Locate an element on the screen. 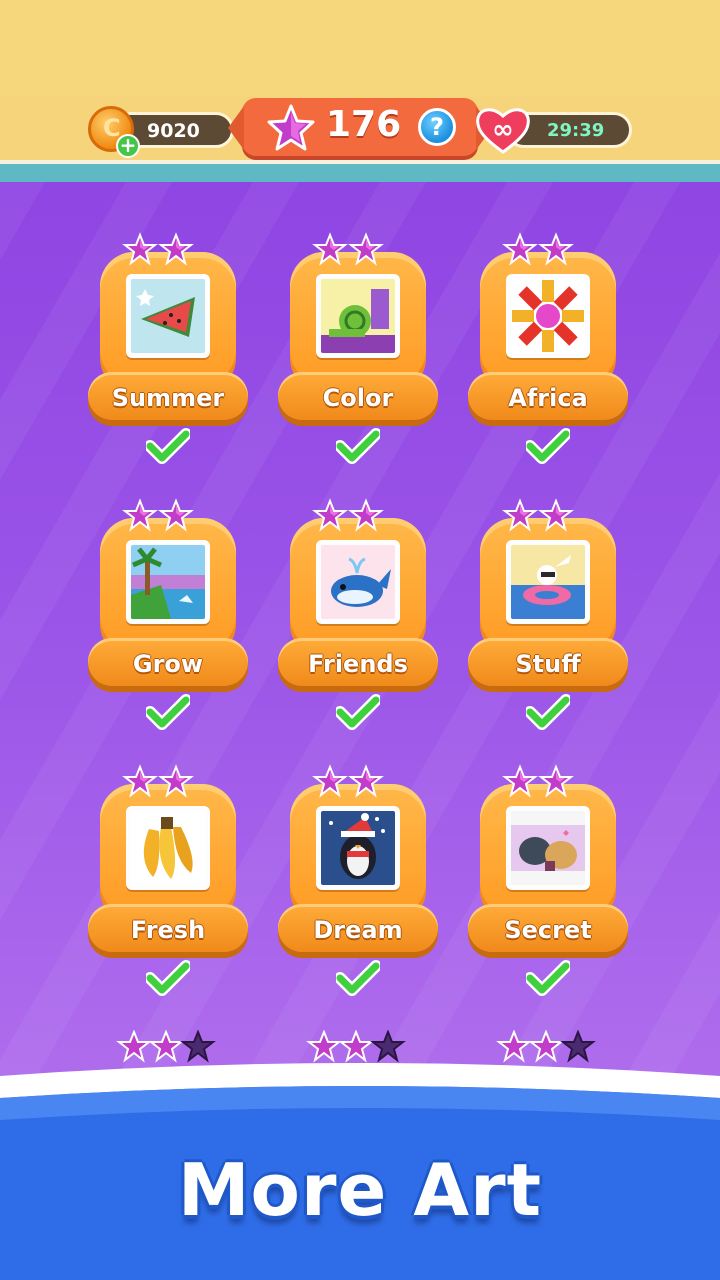 This screenshot has height=1280, width=720. level-label: Secret is located at coordinates (548, 930).